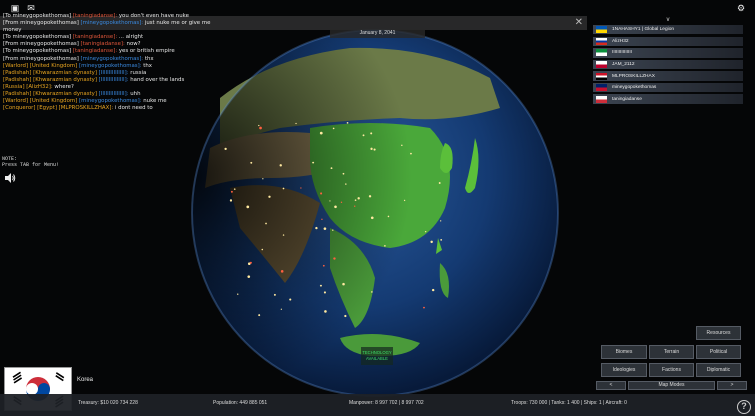 This screenshot has width=755, height=416. I want to click on map-mode-biomes-button: Biomes, so click(624, 352).